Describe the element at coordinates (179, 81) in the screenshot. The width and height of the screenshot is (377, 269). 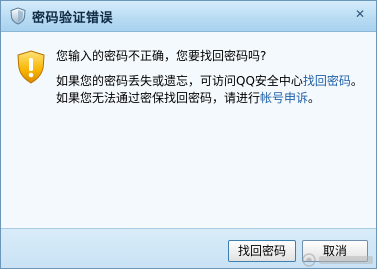
I see `recovery-hint-text: 如果您的密码丢失或遗忘，可访问QQ安全中心` at that location.